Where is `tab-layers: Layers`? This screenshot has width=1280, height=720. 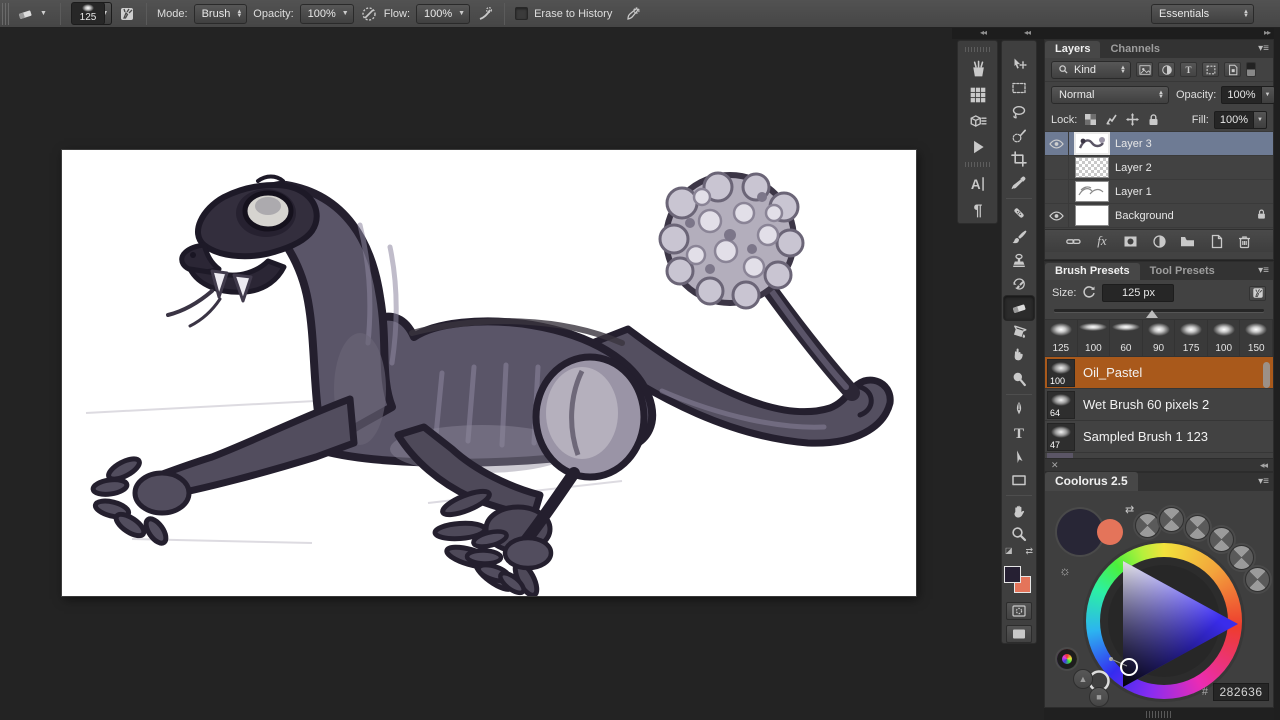
tab-layers: Layers is located at coordinates (1073, 49).